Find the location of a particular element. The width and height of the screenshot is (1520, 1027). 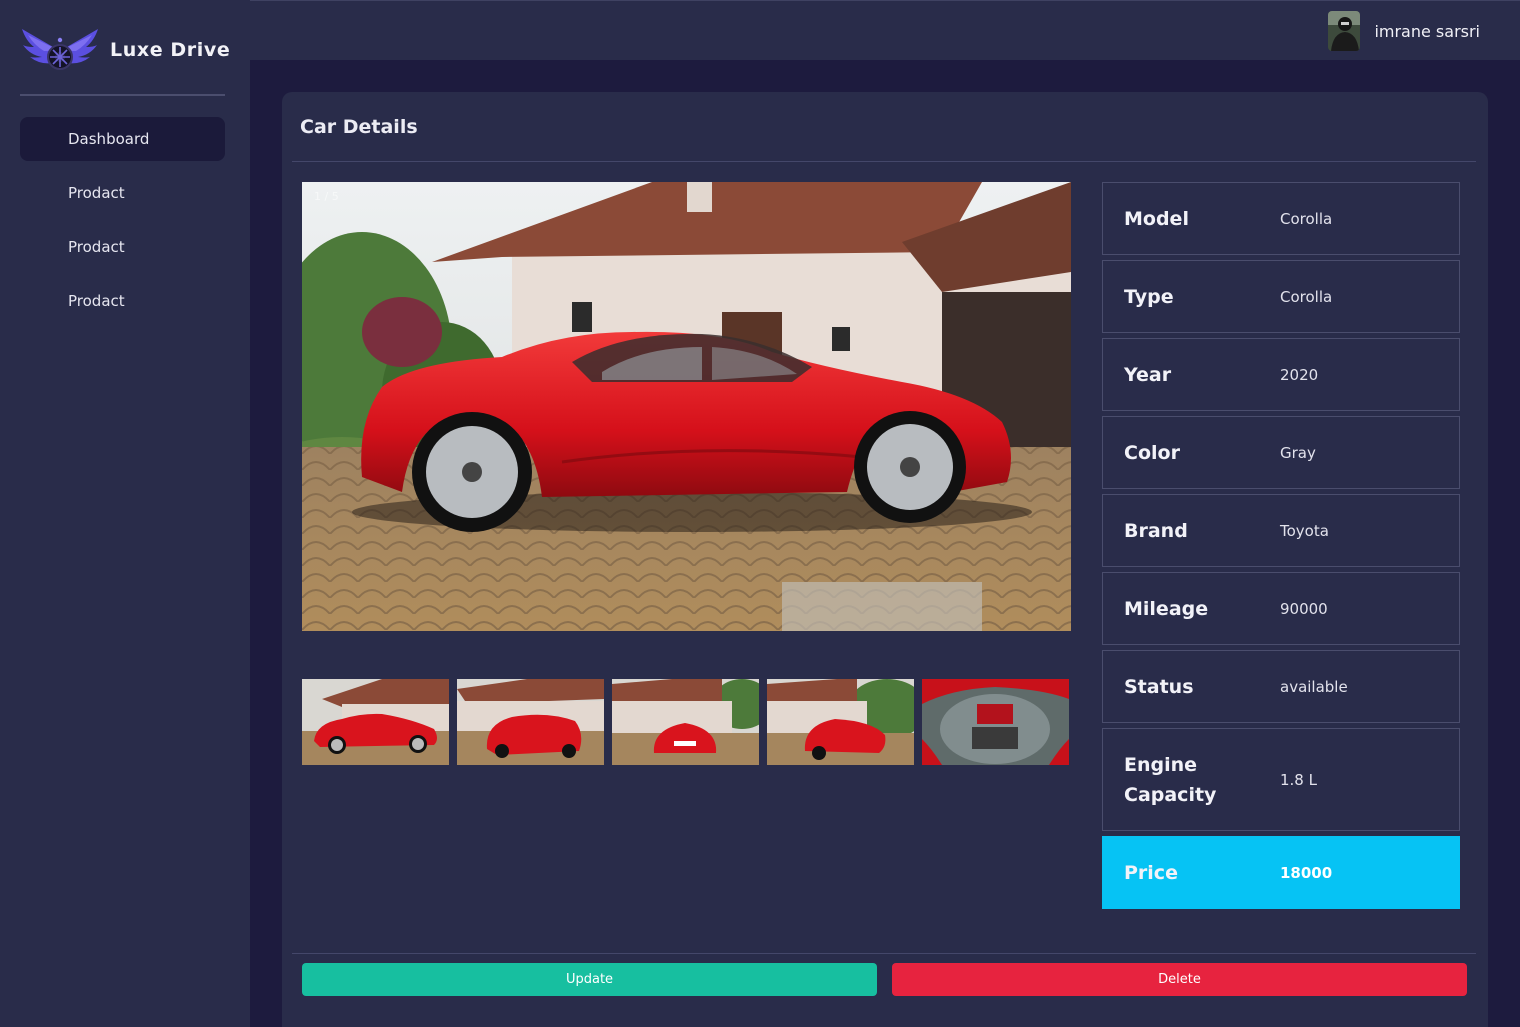

spec-label: Model is located at coordinates (1156, 218).